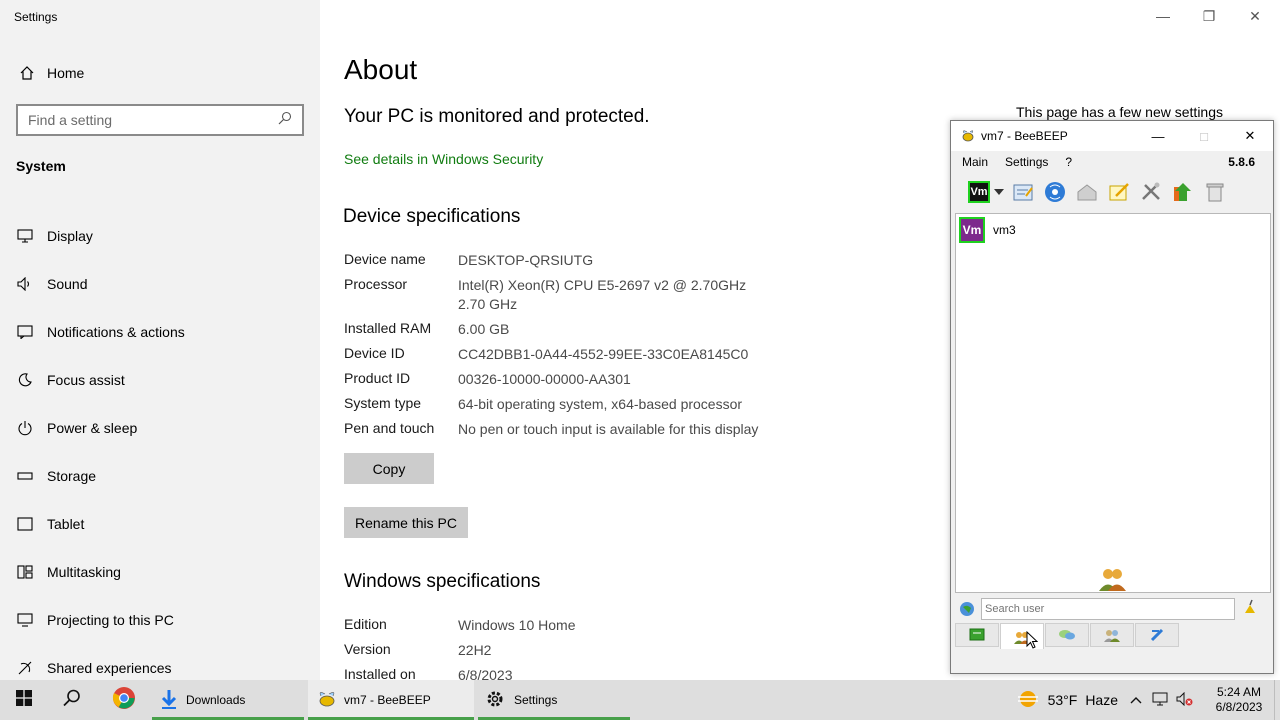 The height and width of the screenshot is (720, 1280). I want to click on settings-search, so click(160, 120).